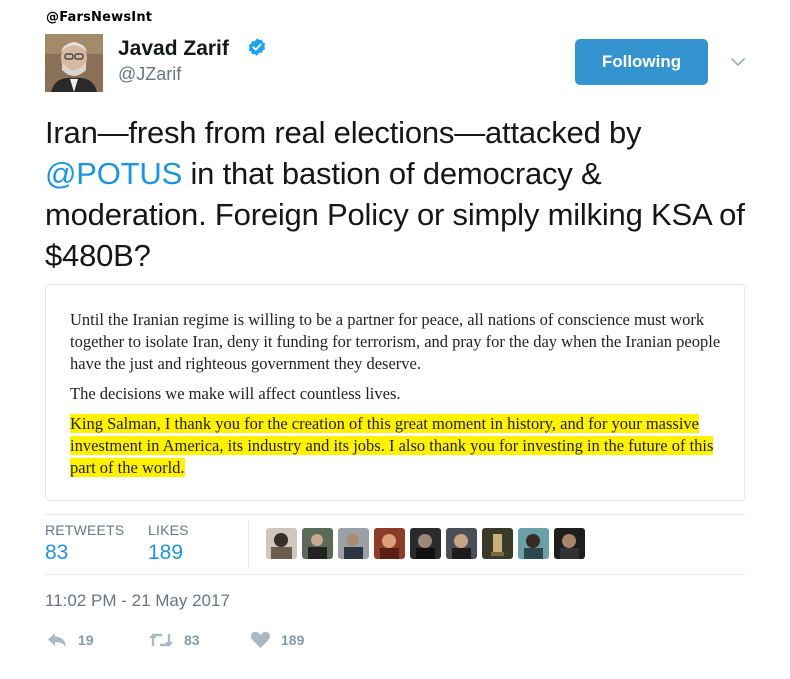  Describe the element at coordinates (277, 640) in the screenshot. I see `like-button: 189` at that location.